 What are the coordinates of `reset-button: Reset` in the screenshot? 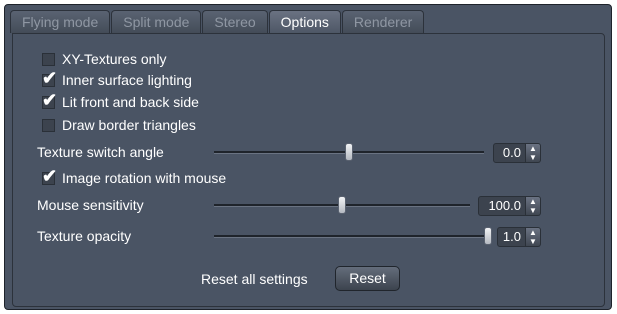 It's located at (367, 278).